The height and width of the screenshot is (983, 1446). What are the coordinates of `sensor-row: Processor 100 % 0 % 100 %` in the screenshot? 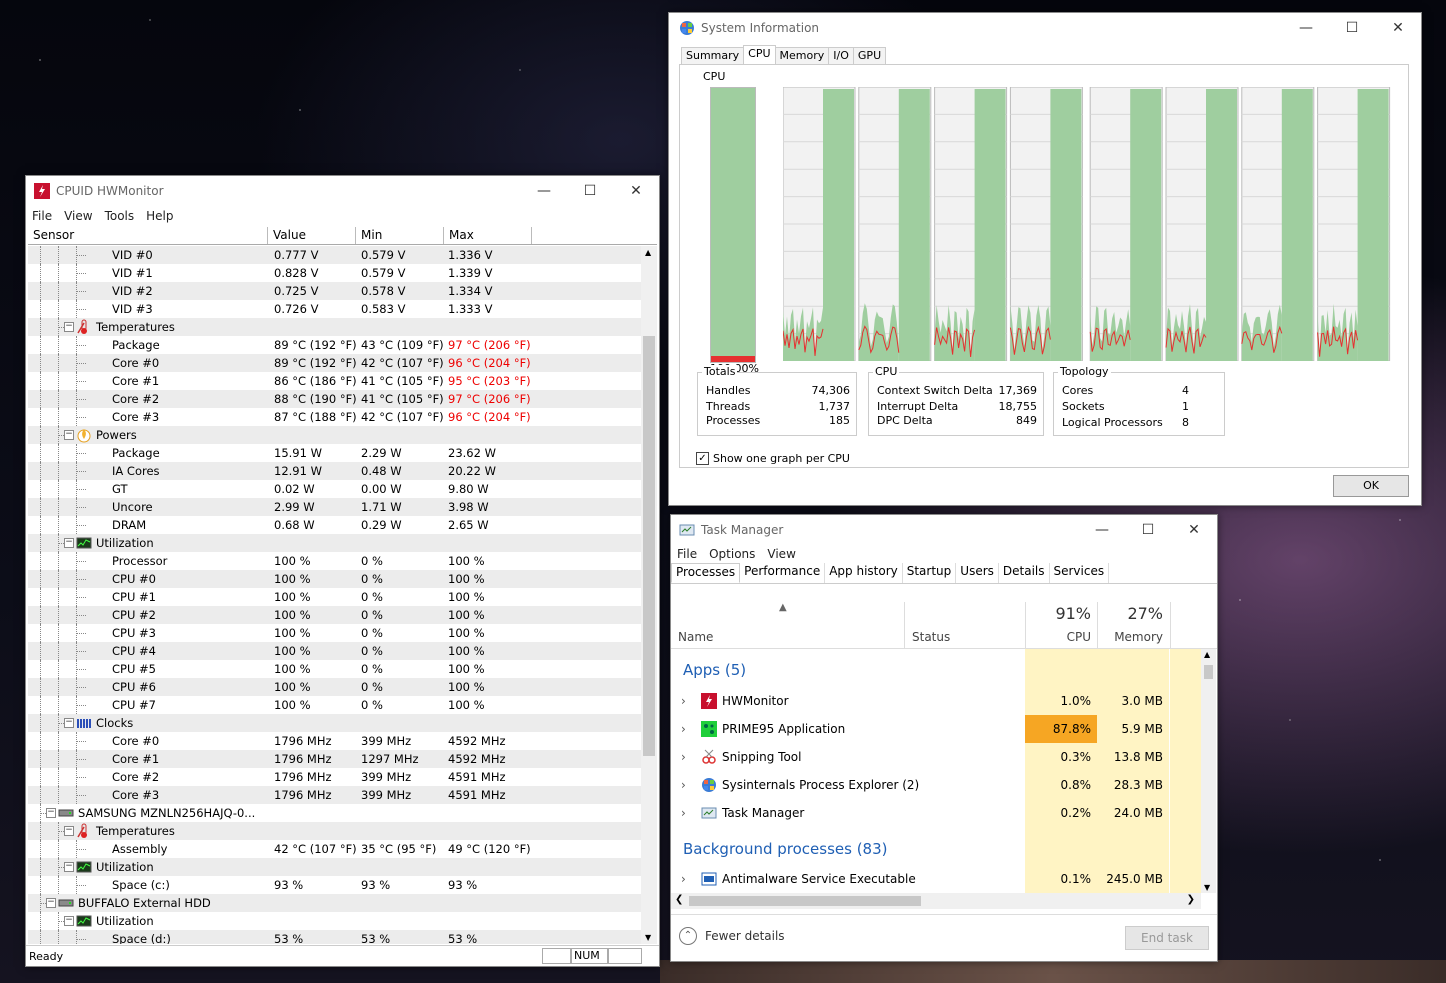 It's located at (335, 561).